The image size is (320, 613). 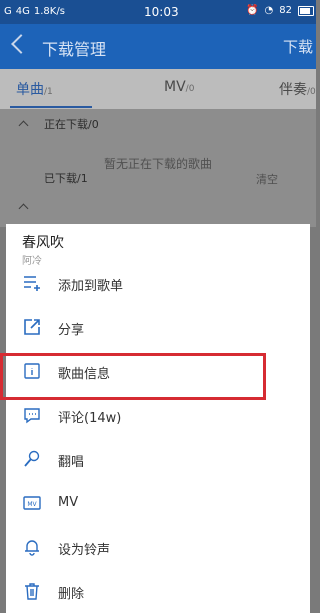 What do you see at coordinates (71, 462) in the screenshot?
I see `menu-label: 翻唱` at bounding box center [71, 462].